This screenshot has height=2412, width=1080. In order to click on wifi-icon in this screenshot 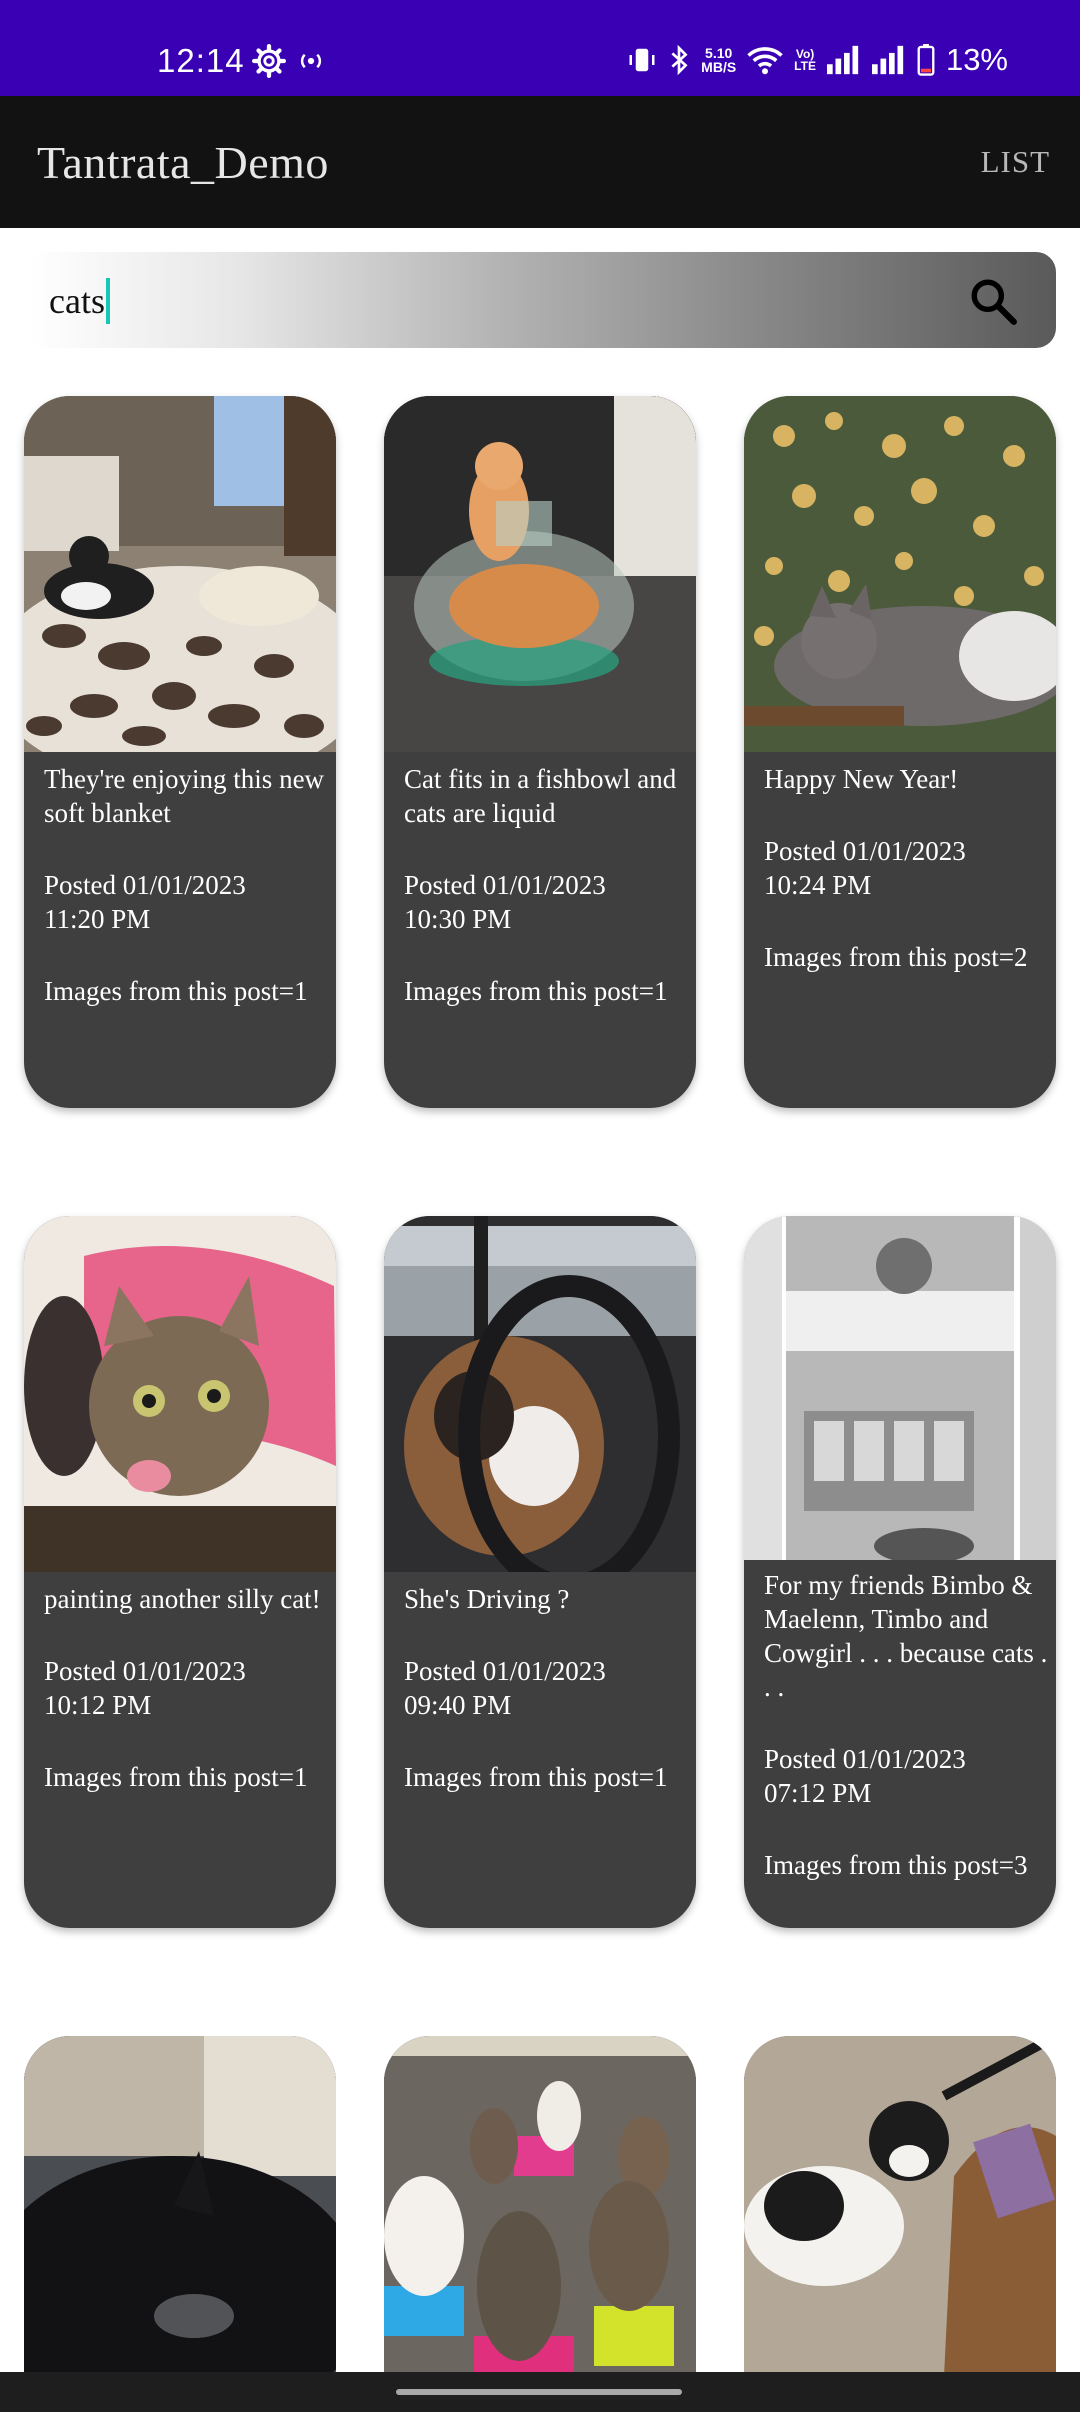, I will do `click(765, 61)`.